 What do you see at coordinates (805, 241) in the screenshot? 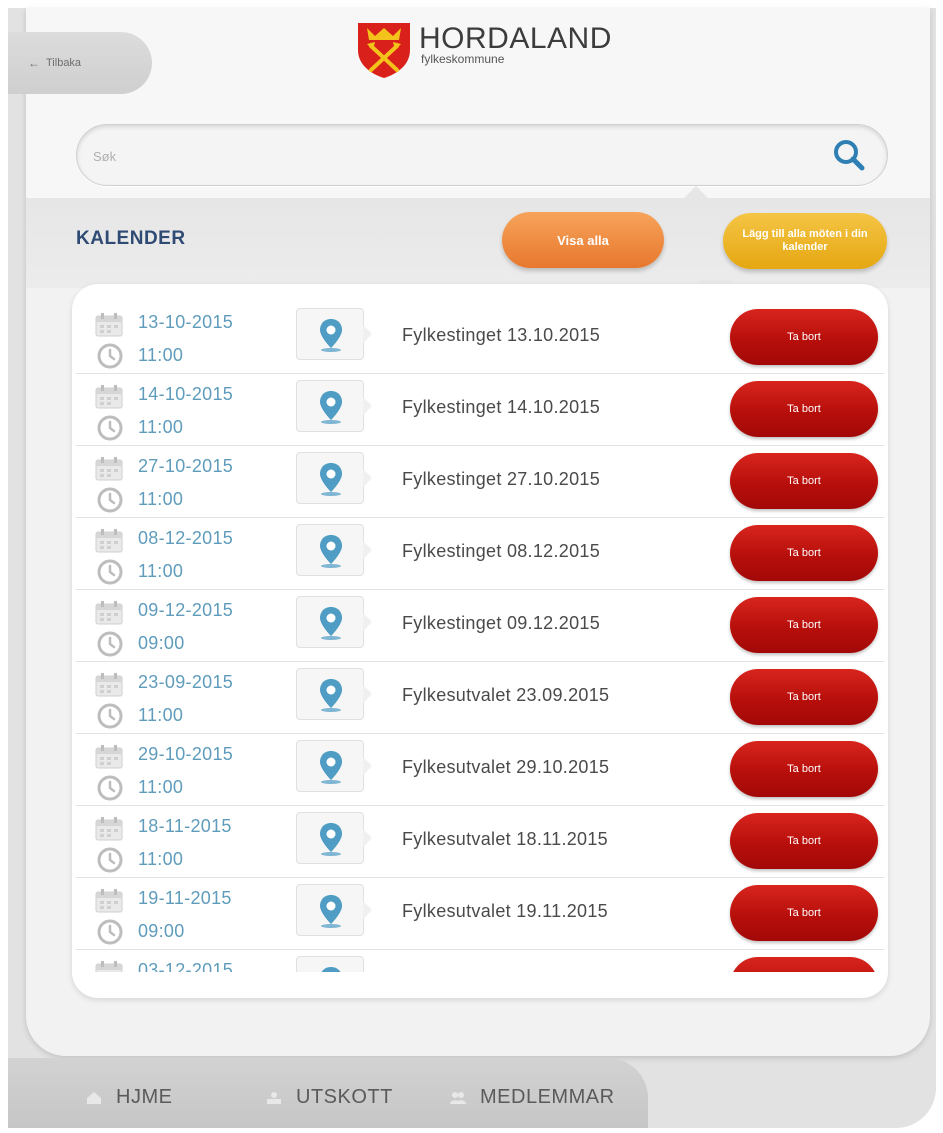
I see `add-all-to-calendar-button: Lägg till alla möten i din kalender` at bounding box center [805, 241].